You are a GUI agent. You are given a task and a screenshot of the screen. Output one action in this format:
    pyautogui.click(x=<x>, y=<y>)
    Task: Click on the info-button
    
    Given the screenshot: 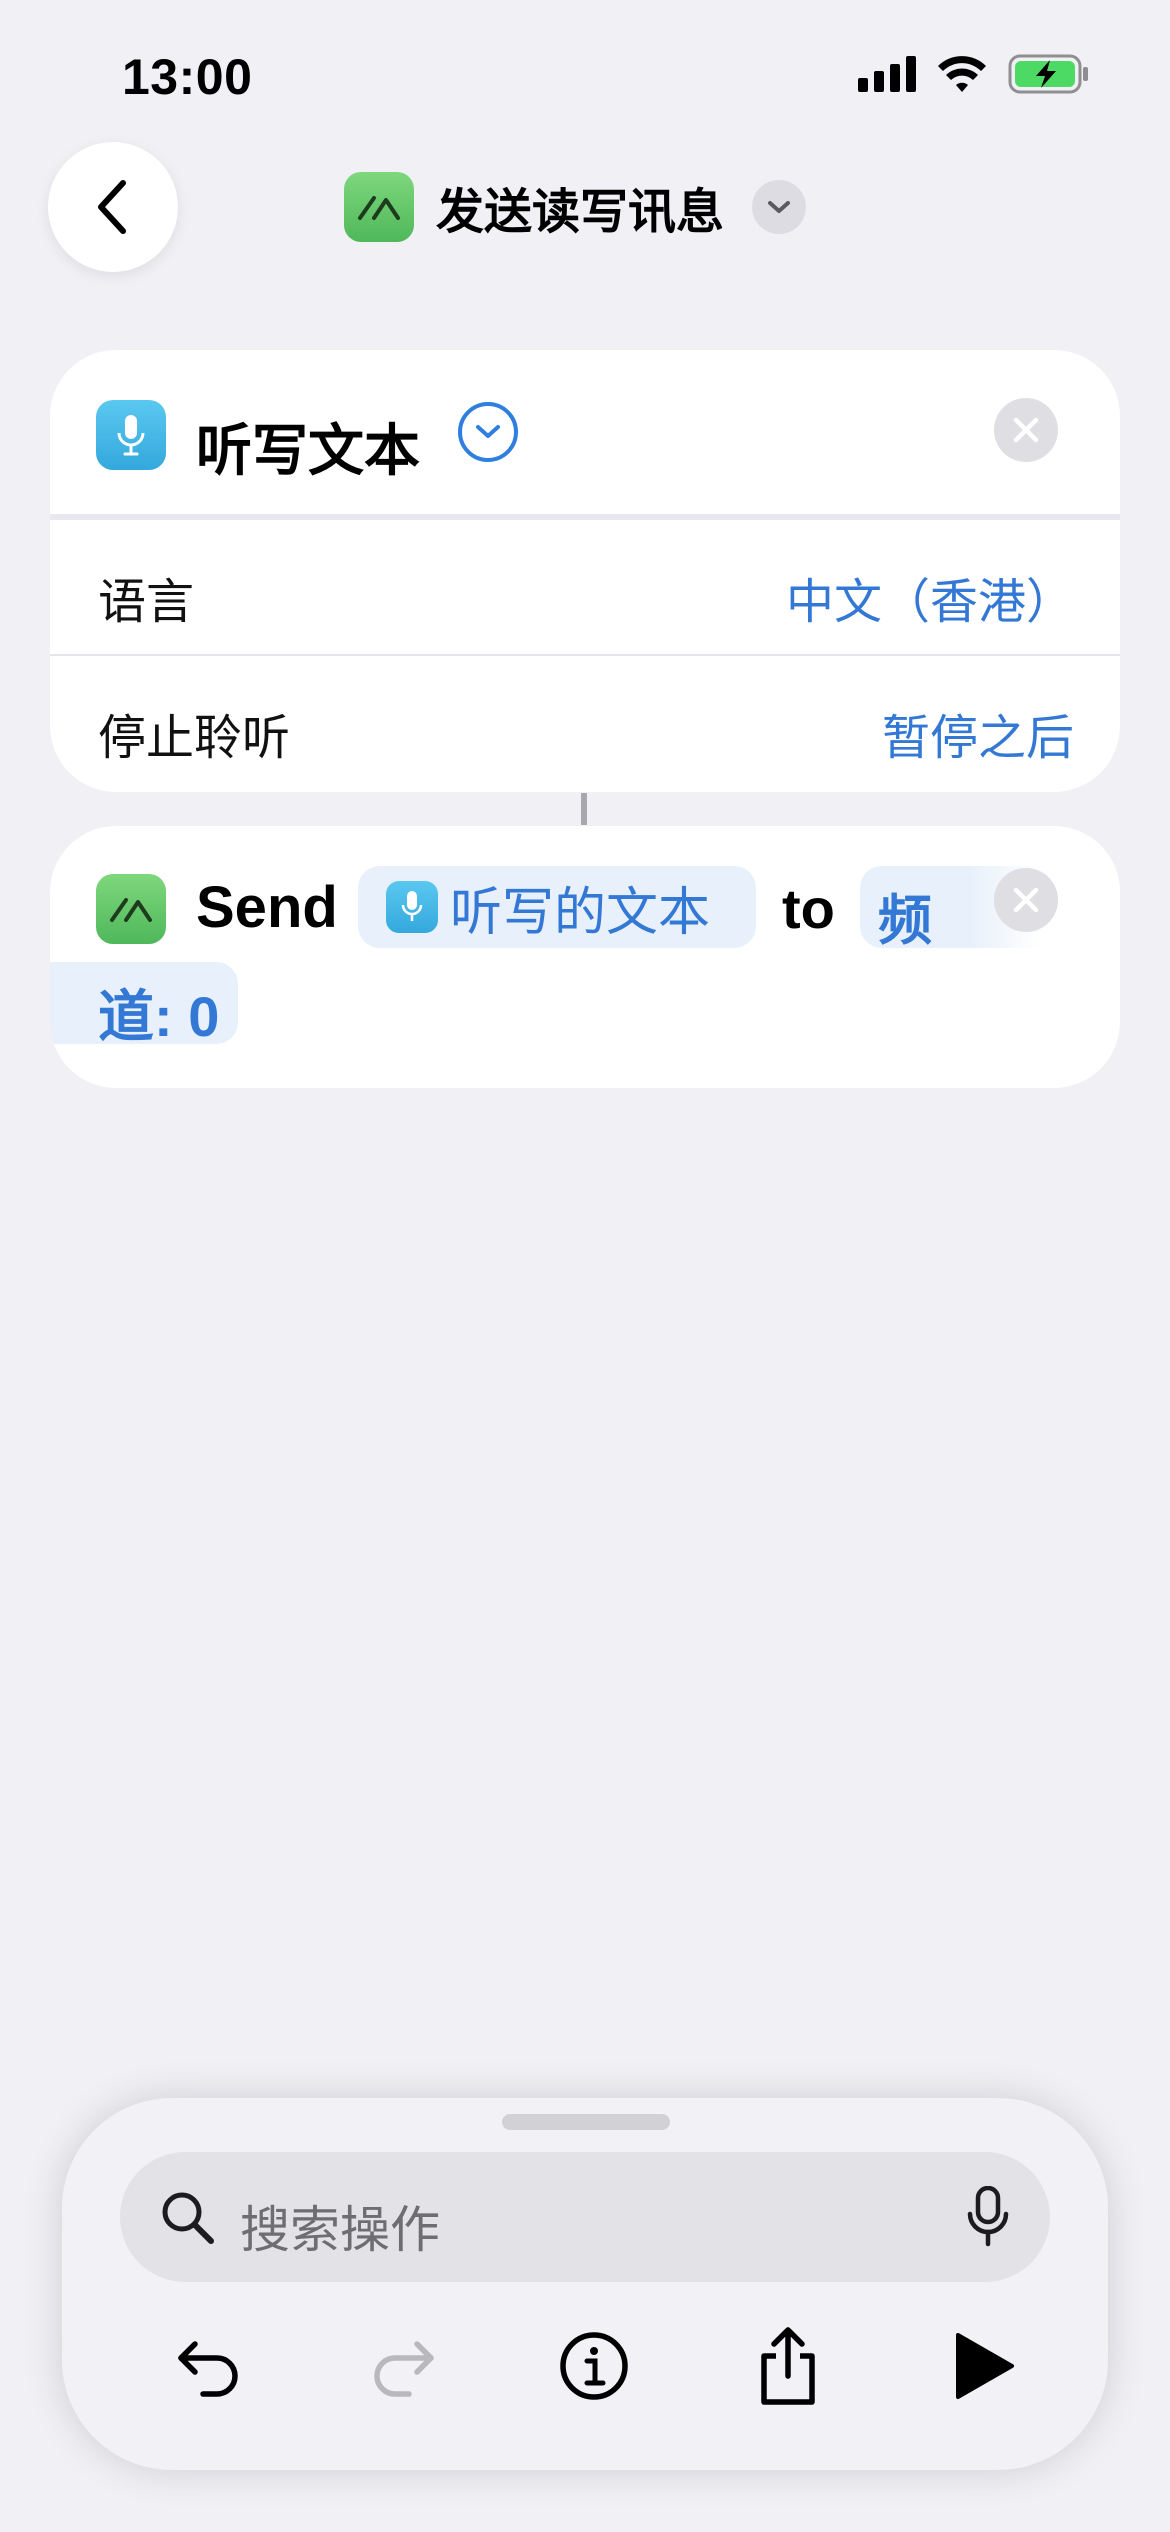 What is the action you would take?
    pyautogui.click(x=594, y=2366)
    